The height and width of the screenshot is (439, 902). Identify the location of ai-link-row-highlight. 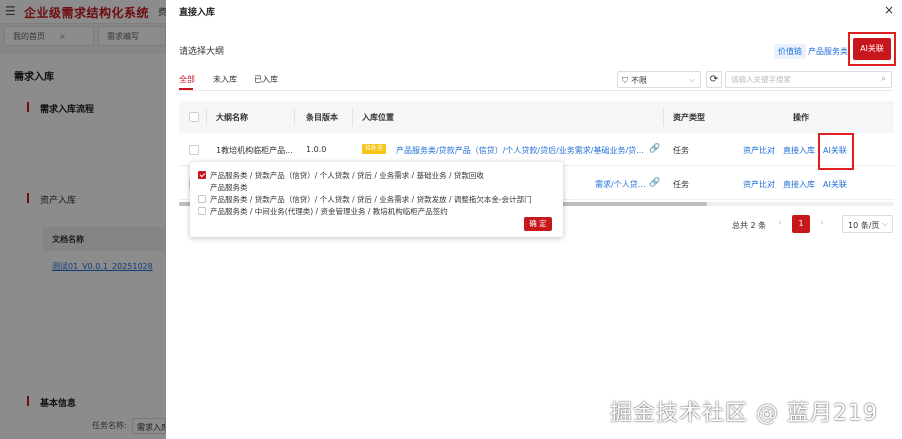
(836, 151).